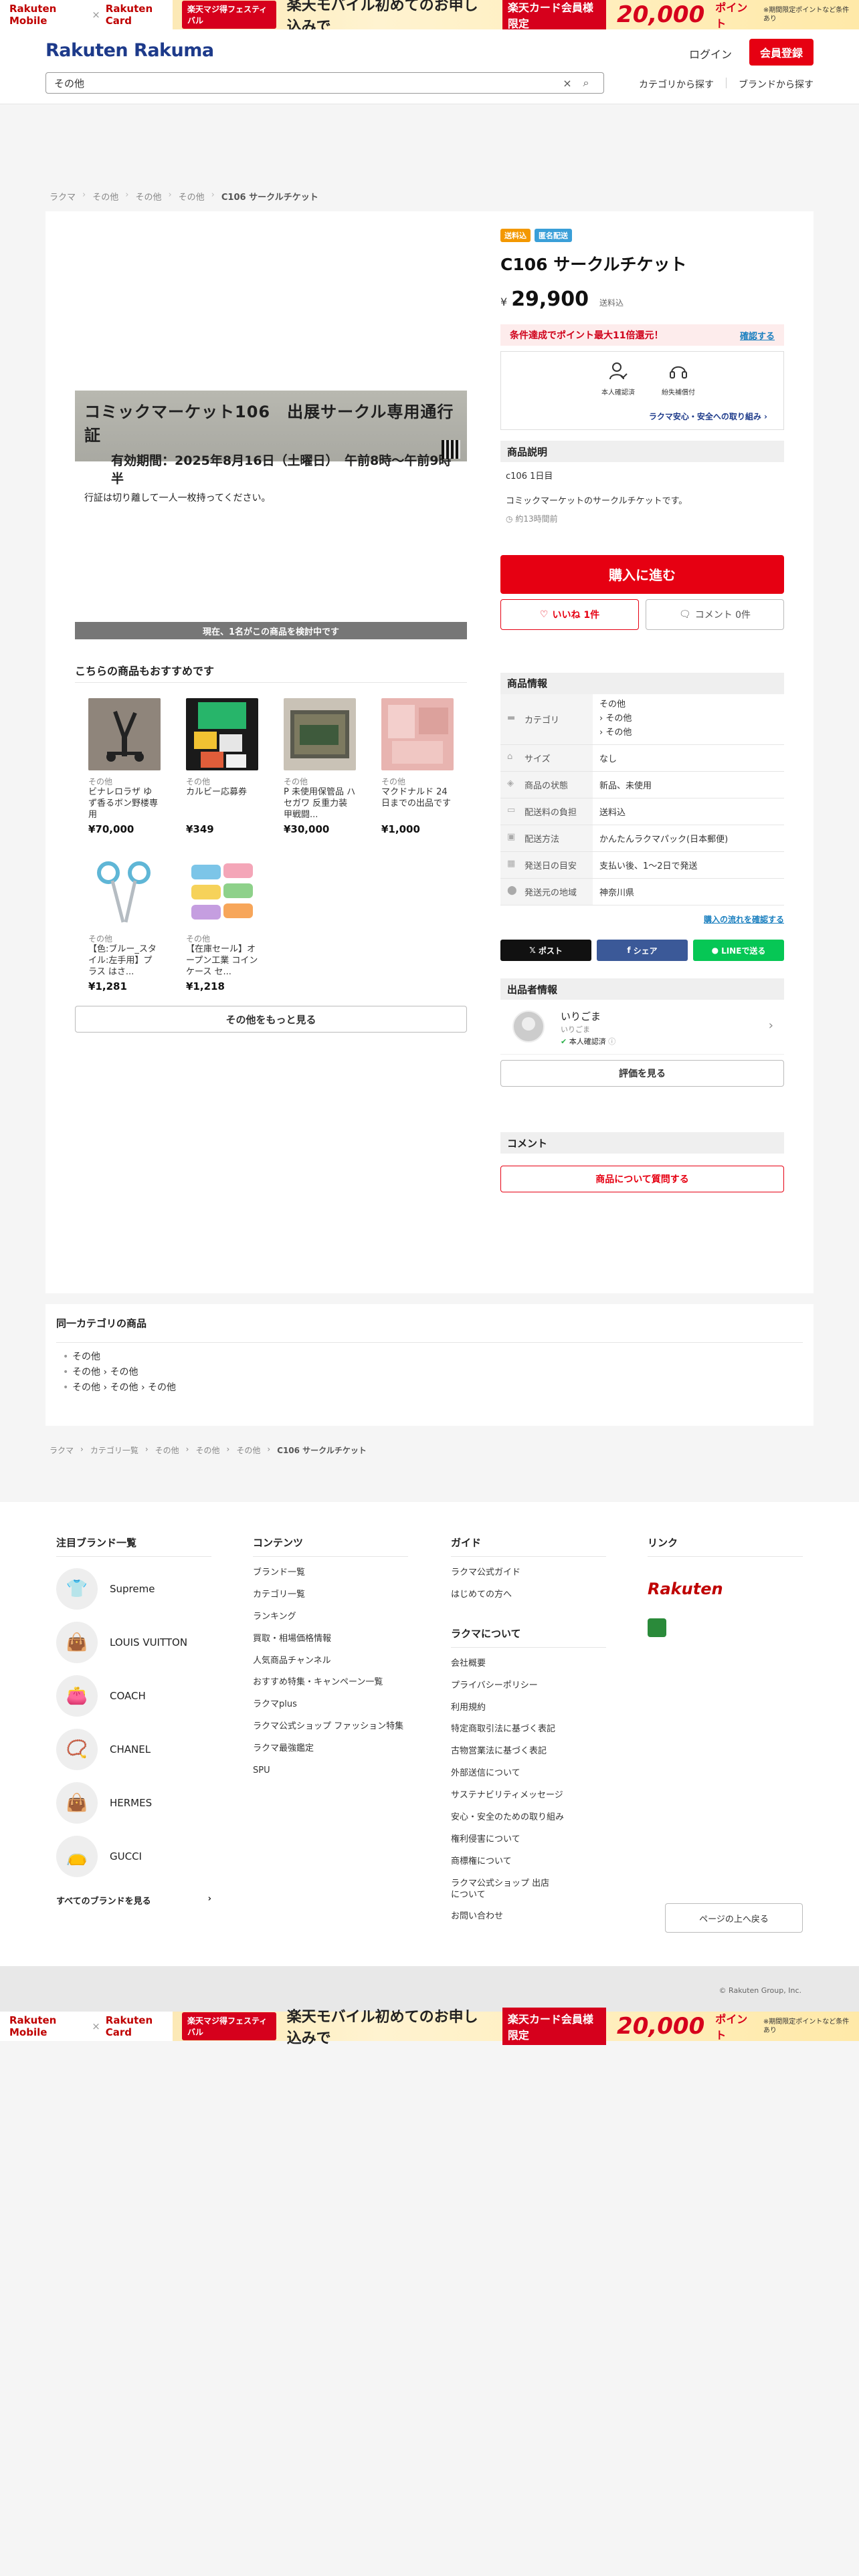 This screenshot has height=2576, width=859. Describe the element at coordinates (324, 83) in the screenshot. I see `search-input: その他 × ⌕` at that location.